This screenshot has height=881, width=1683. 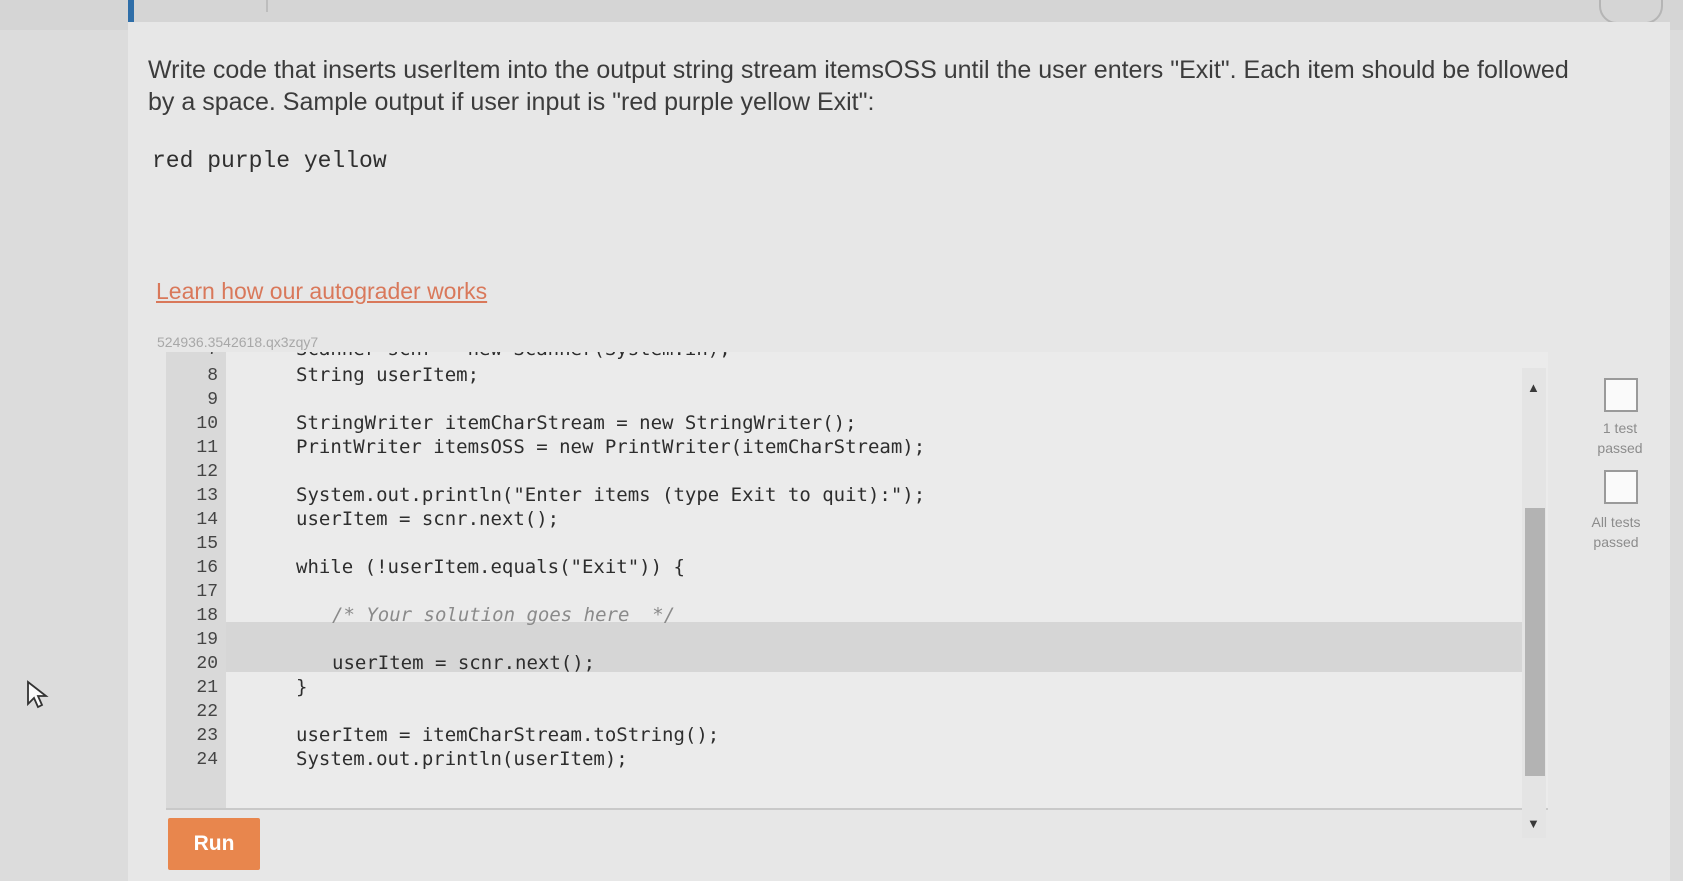 I want to click on line-number: 21, so click(x=207, y=688).